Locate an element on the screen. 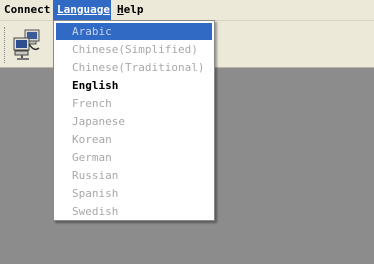 The height and width of the screenshot is (264, 374). menu-help: Help is located at coordinates (131, 10).